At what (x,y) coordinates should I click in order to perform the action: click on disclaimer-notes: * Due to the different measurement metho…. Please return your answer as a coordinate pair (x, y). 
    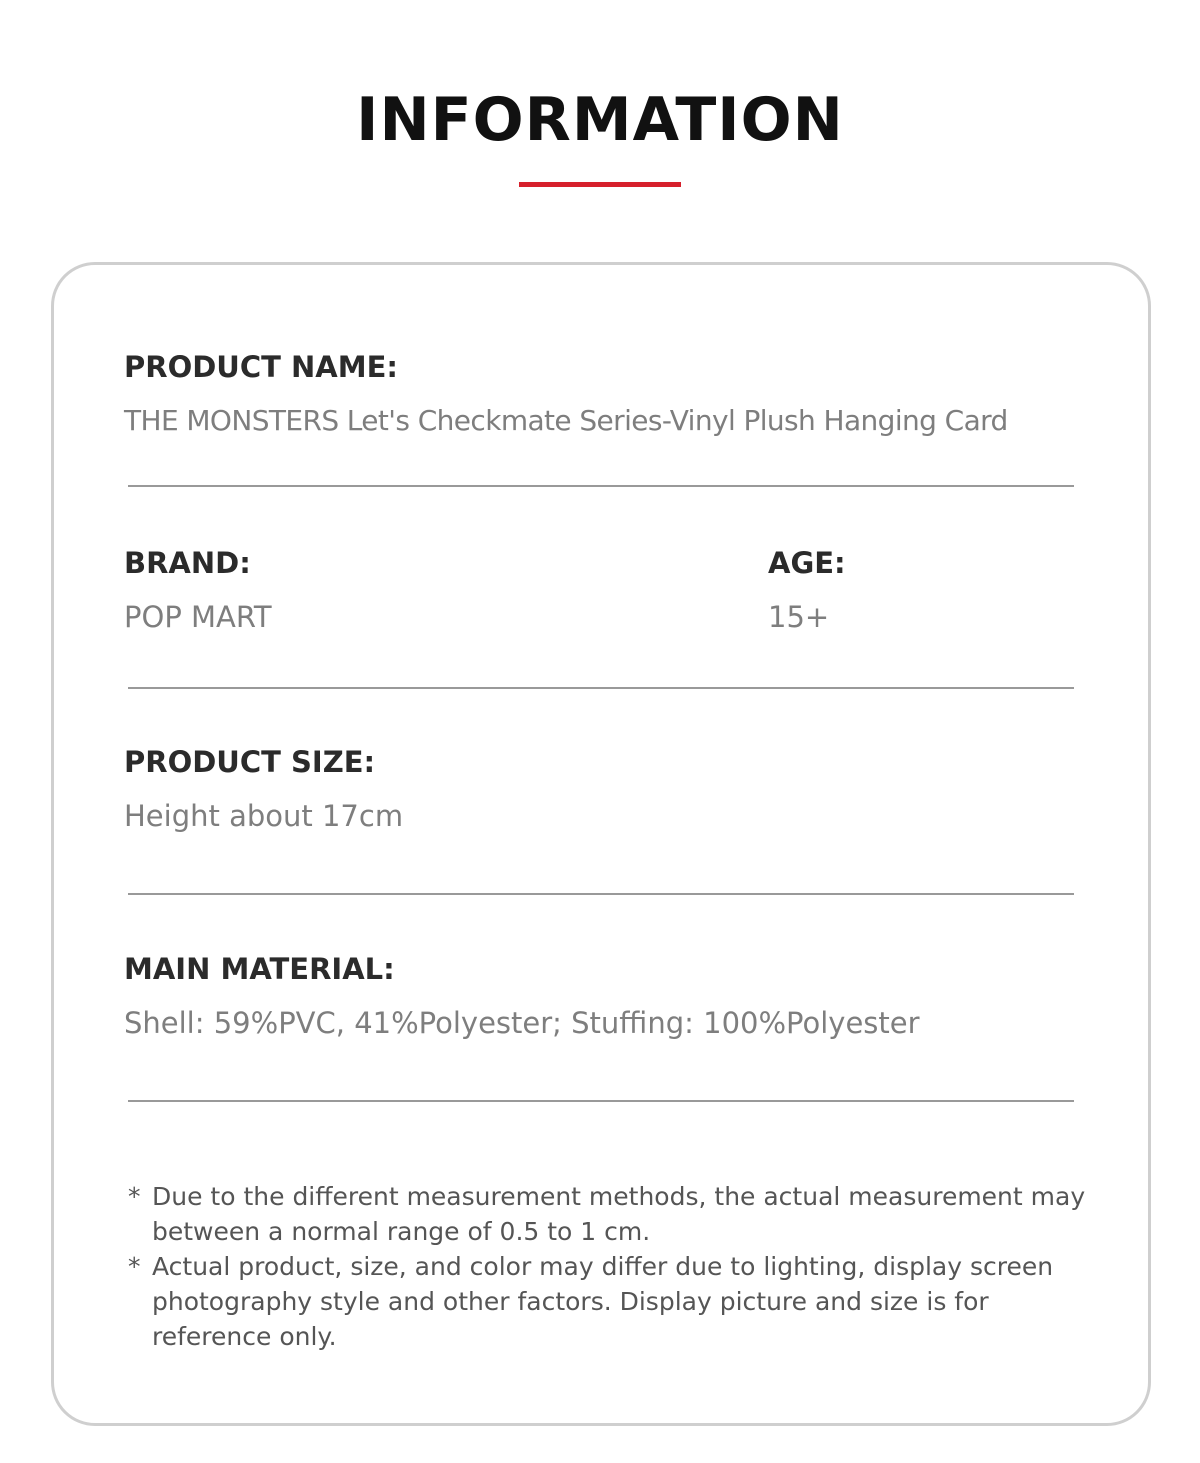
    Looking at the image, I should click on (608, 1266).